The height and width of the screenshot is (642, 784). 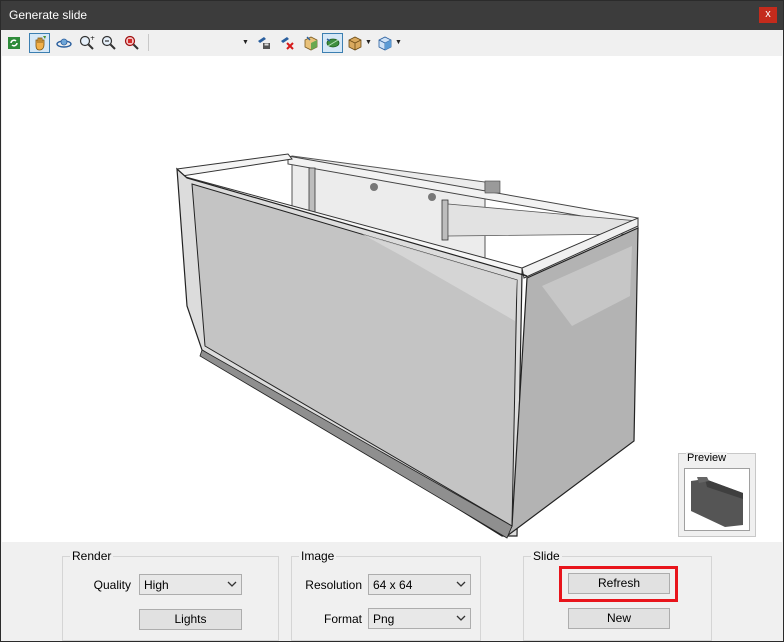 What do you see at coordinates (190, 619) in the screenshot?
I see `lights-button: Lights` at bounding box center [190, 619].